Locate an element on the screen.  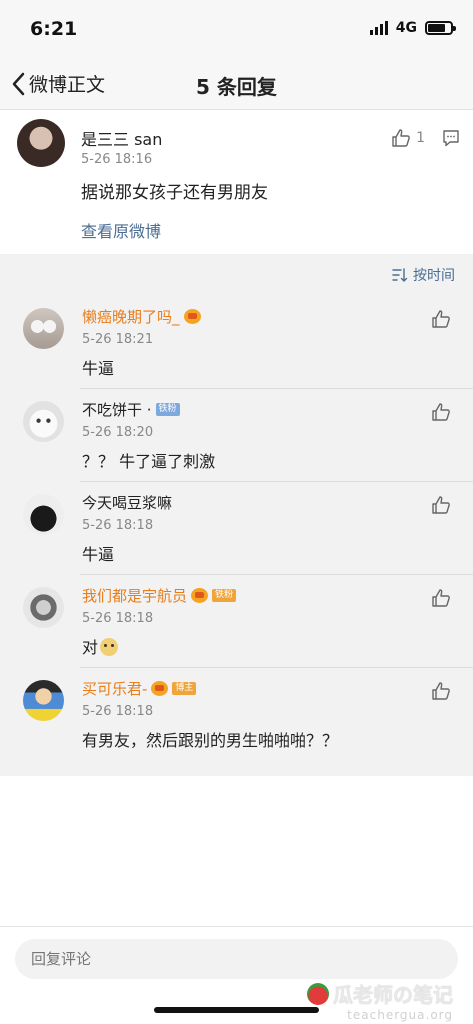
view-original-link: 查看原微博 is located at coordinates (121, 230).